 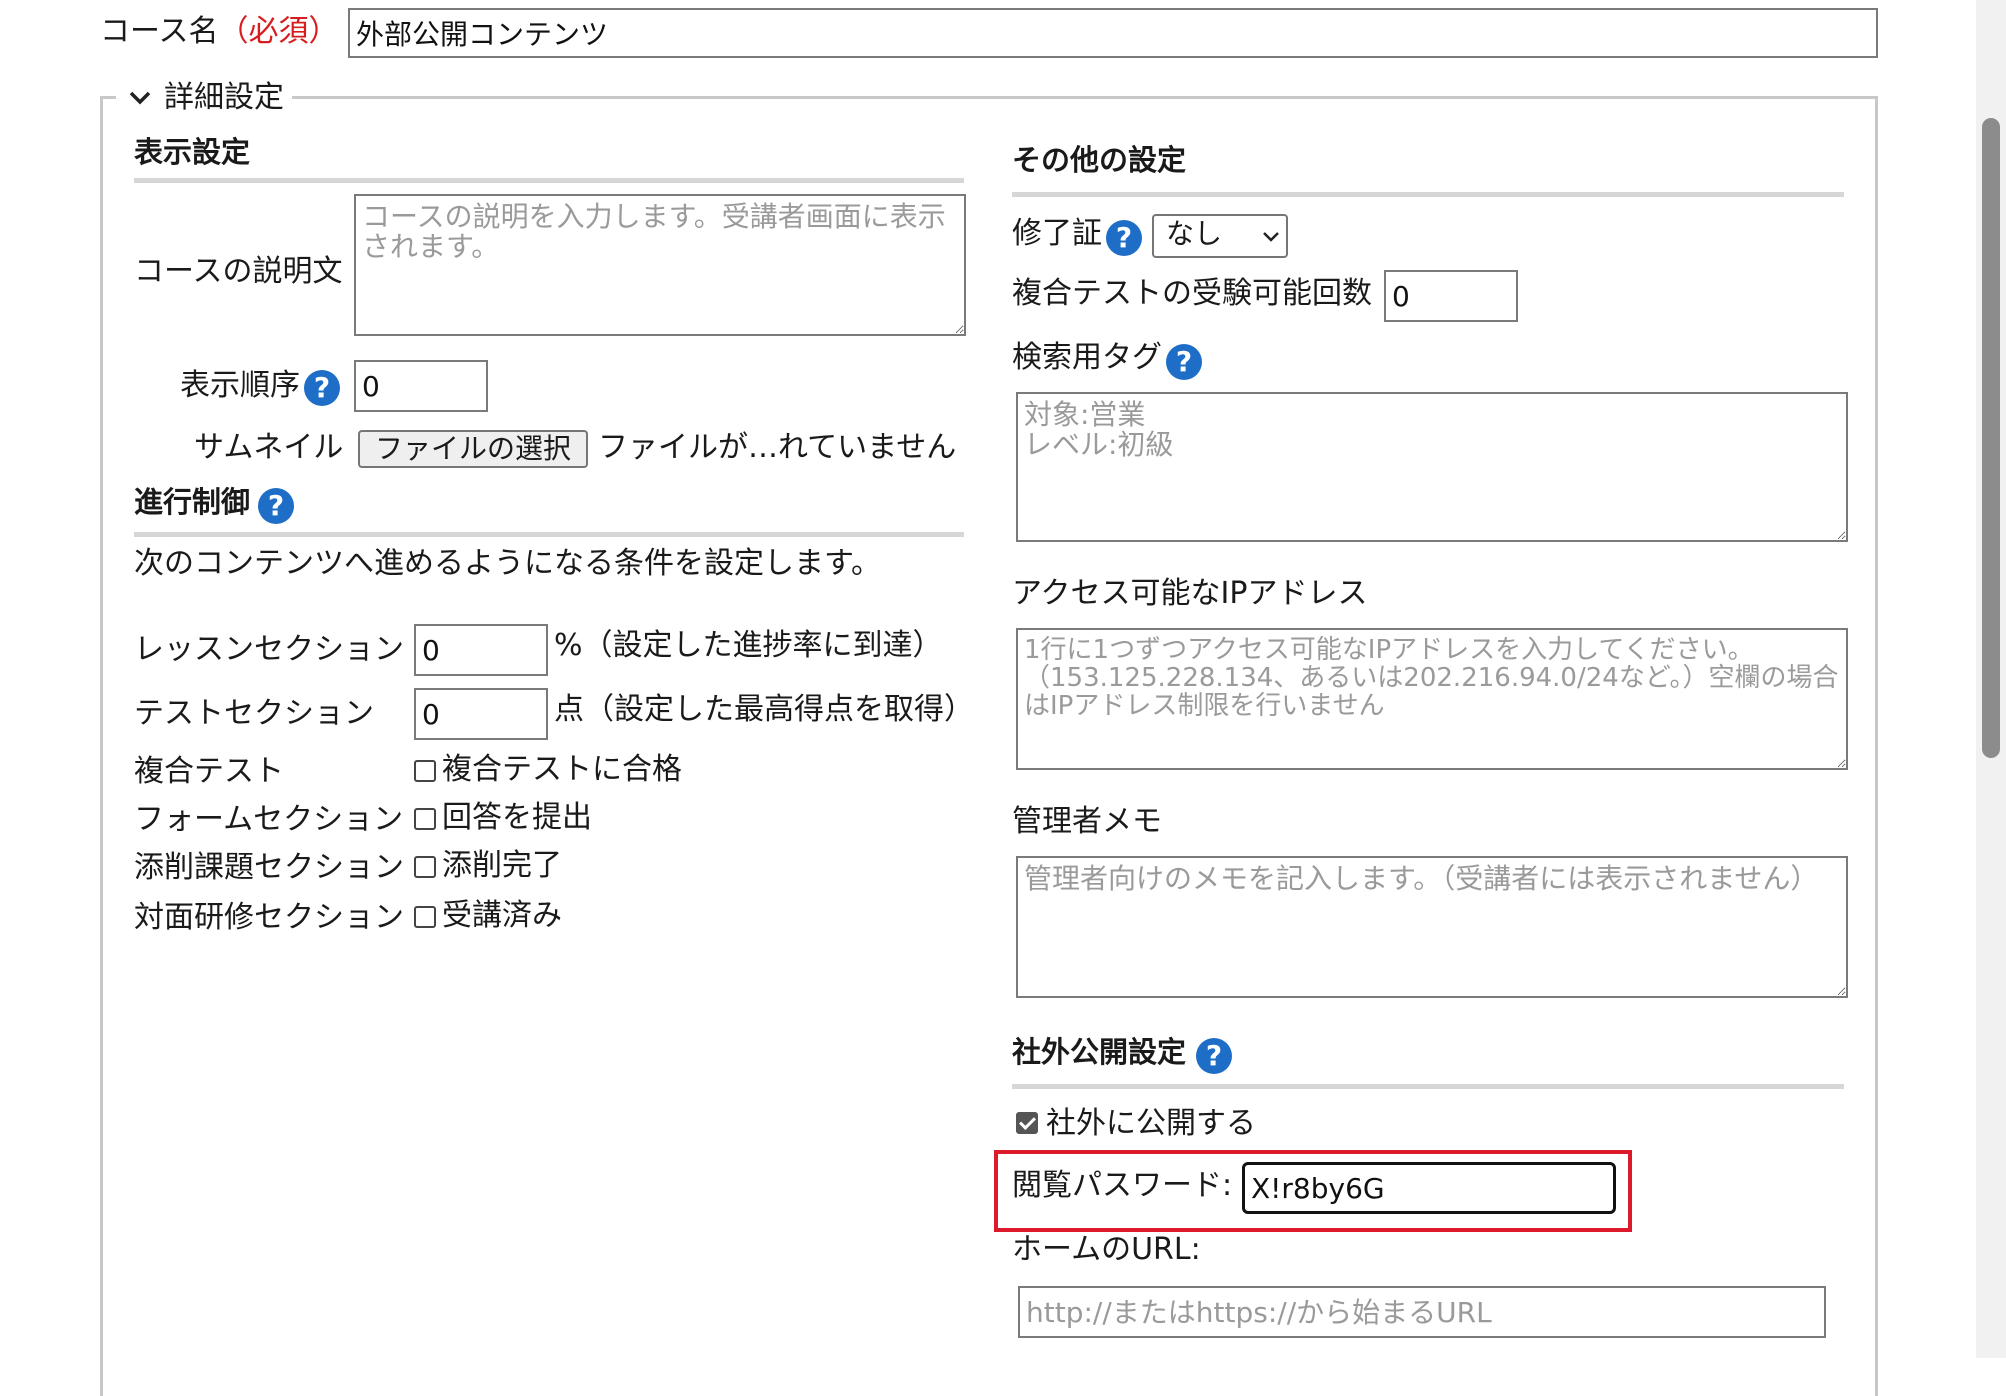 I want to click on admin-memo-label: 管理者メモ, so click(x=1087, y=821).